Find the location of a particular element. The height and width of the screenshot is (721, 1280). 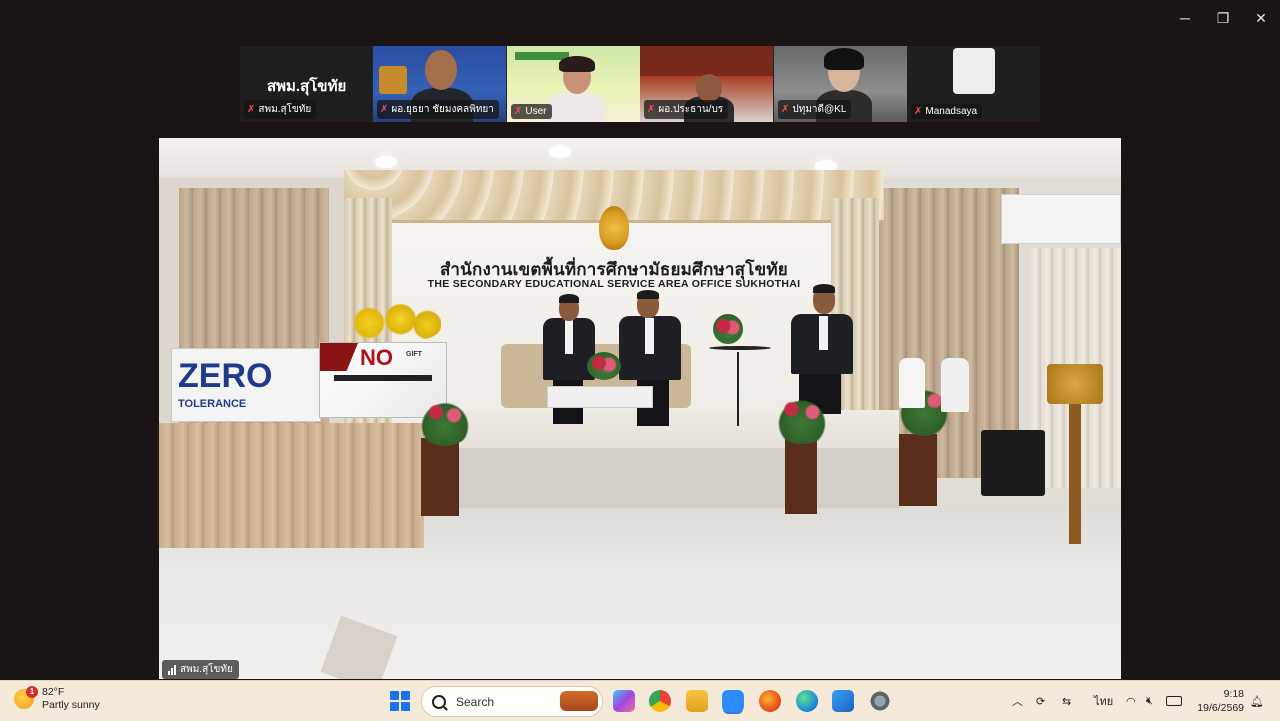

window-controls: ─ ❐ ✕ is located at coordinates (1223, 18).